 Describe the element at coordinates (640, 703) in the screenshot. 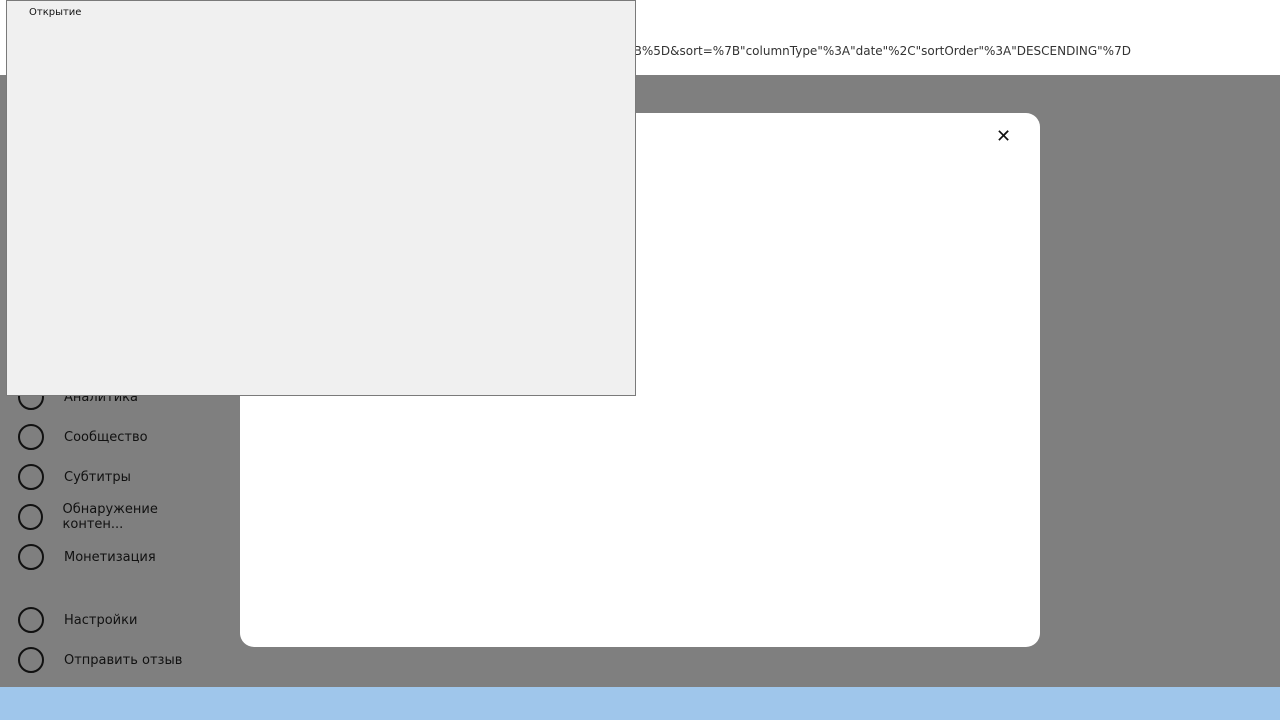

I see `windows-taskbar` at that location.